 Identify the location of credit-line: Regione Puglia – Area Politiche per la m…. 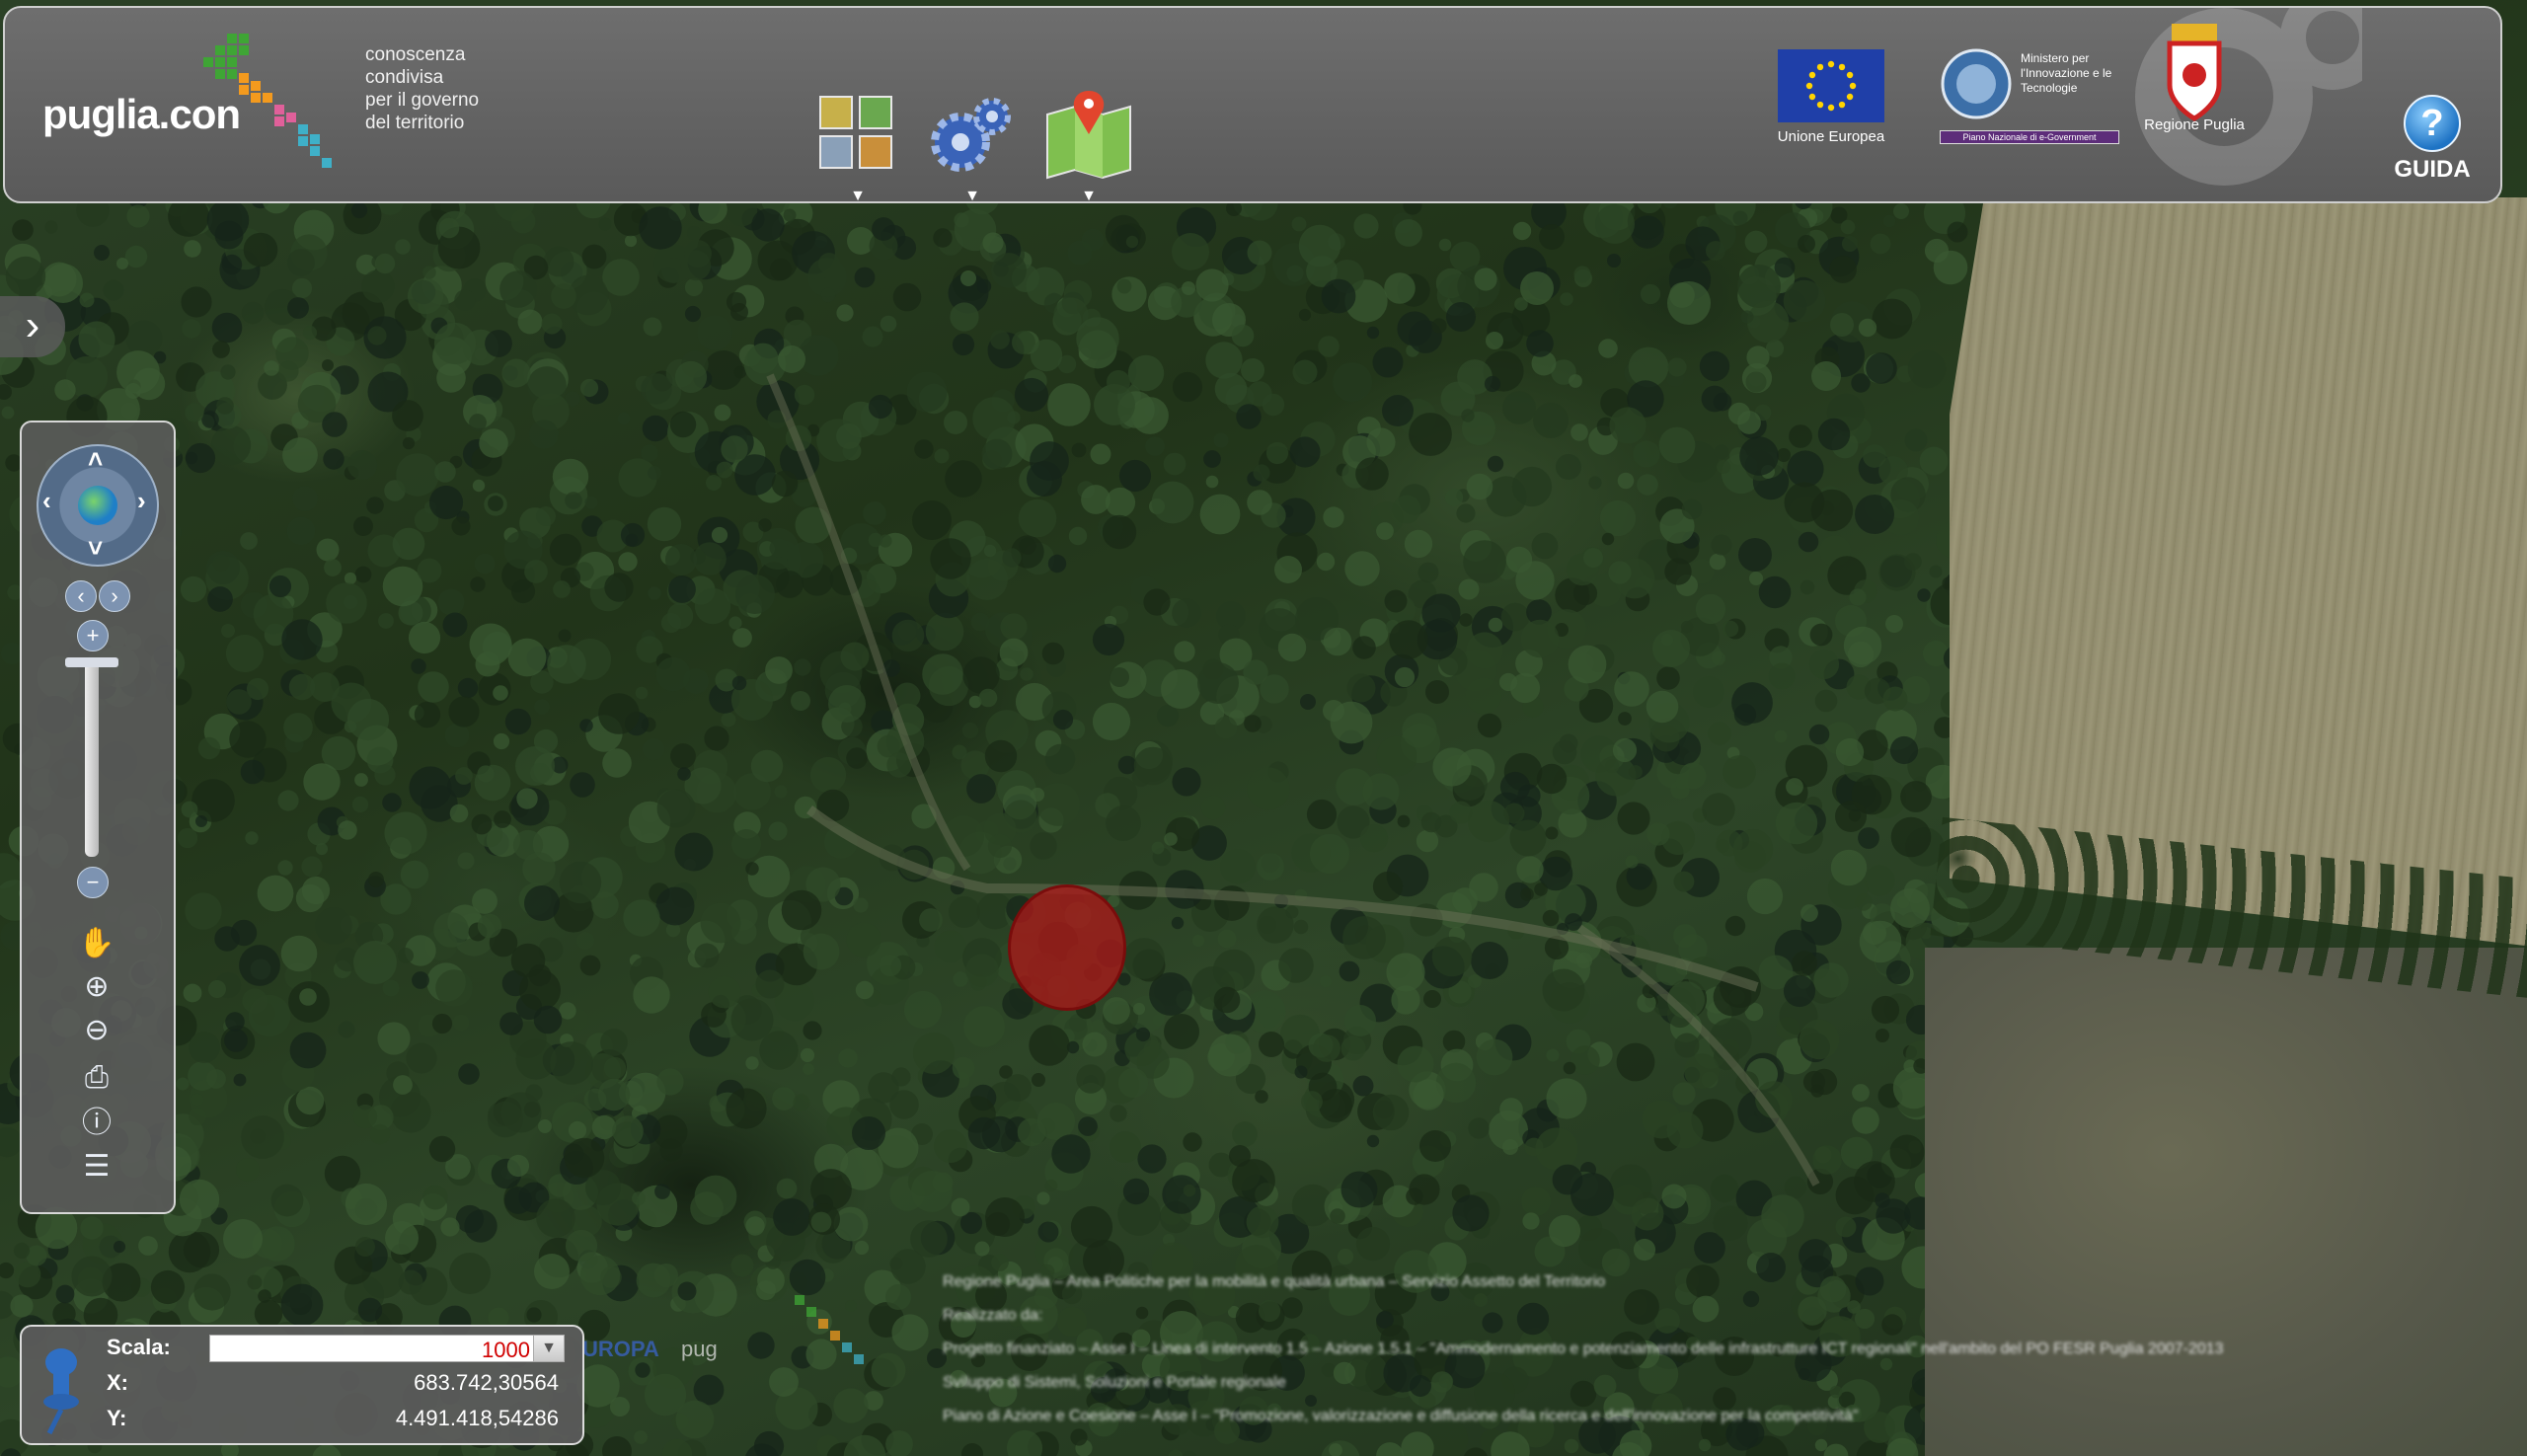
(1274, 1281).